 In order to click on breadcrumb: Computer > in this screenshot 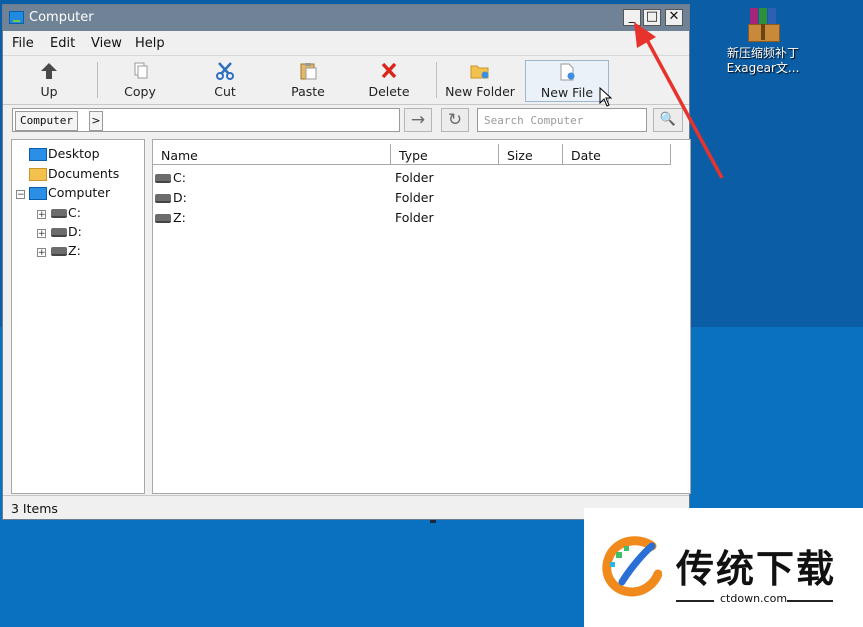, I will do `click(206, 120)`.